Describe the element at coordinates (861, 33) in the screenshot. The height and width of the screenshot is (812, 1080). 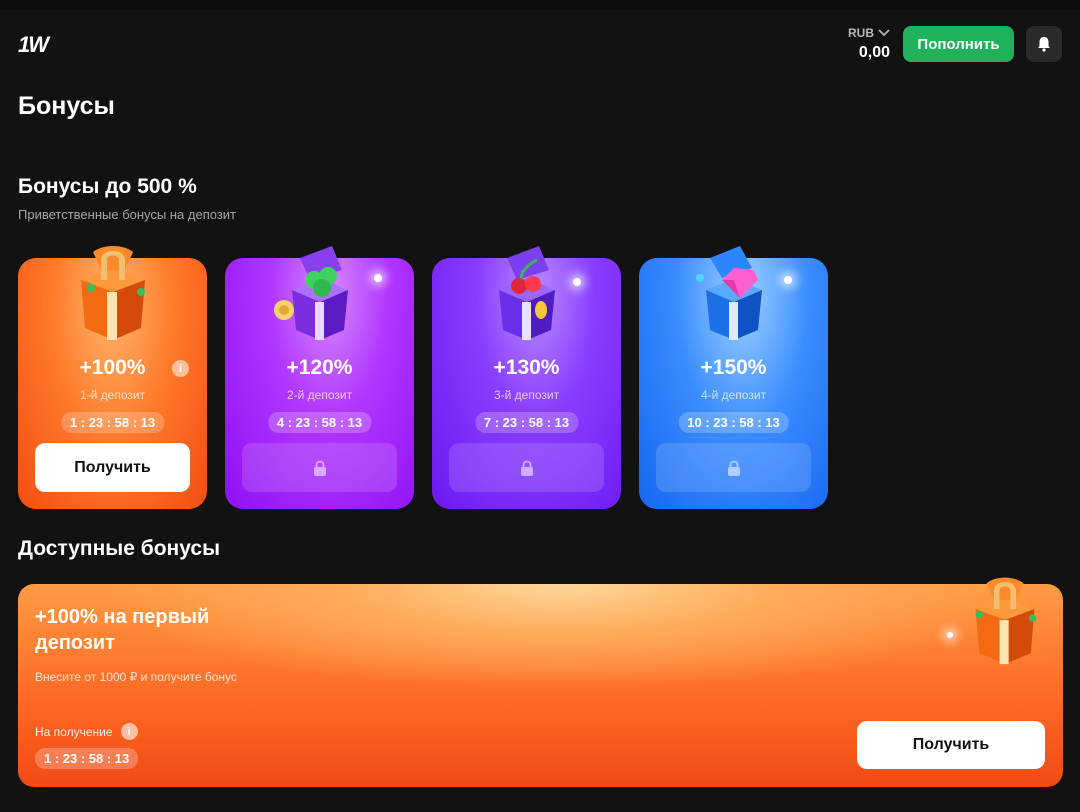
I see `currency-label: RUB` at that location.